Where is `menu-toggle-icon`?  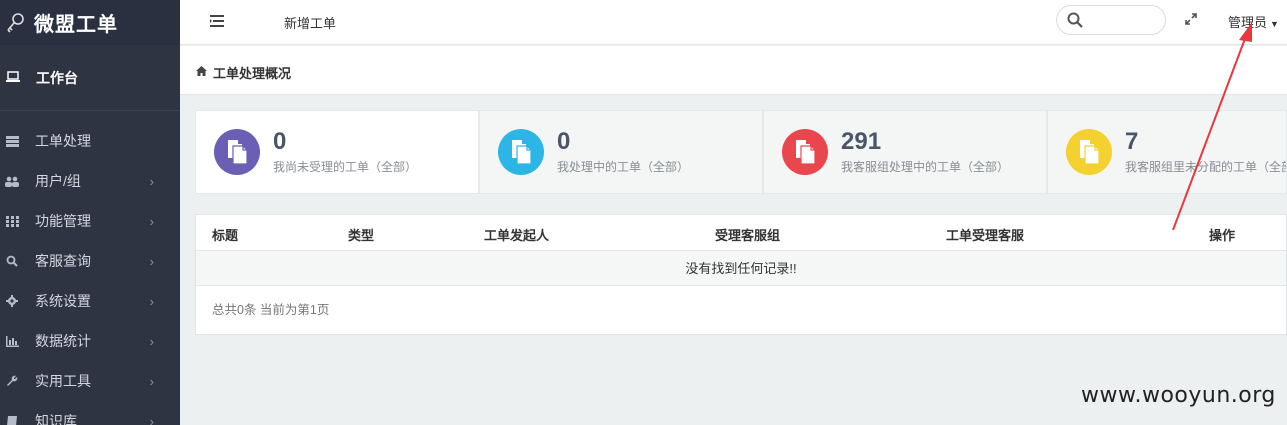
menu-toggle-icon is located at coordinates (217, 20).